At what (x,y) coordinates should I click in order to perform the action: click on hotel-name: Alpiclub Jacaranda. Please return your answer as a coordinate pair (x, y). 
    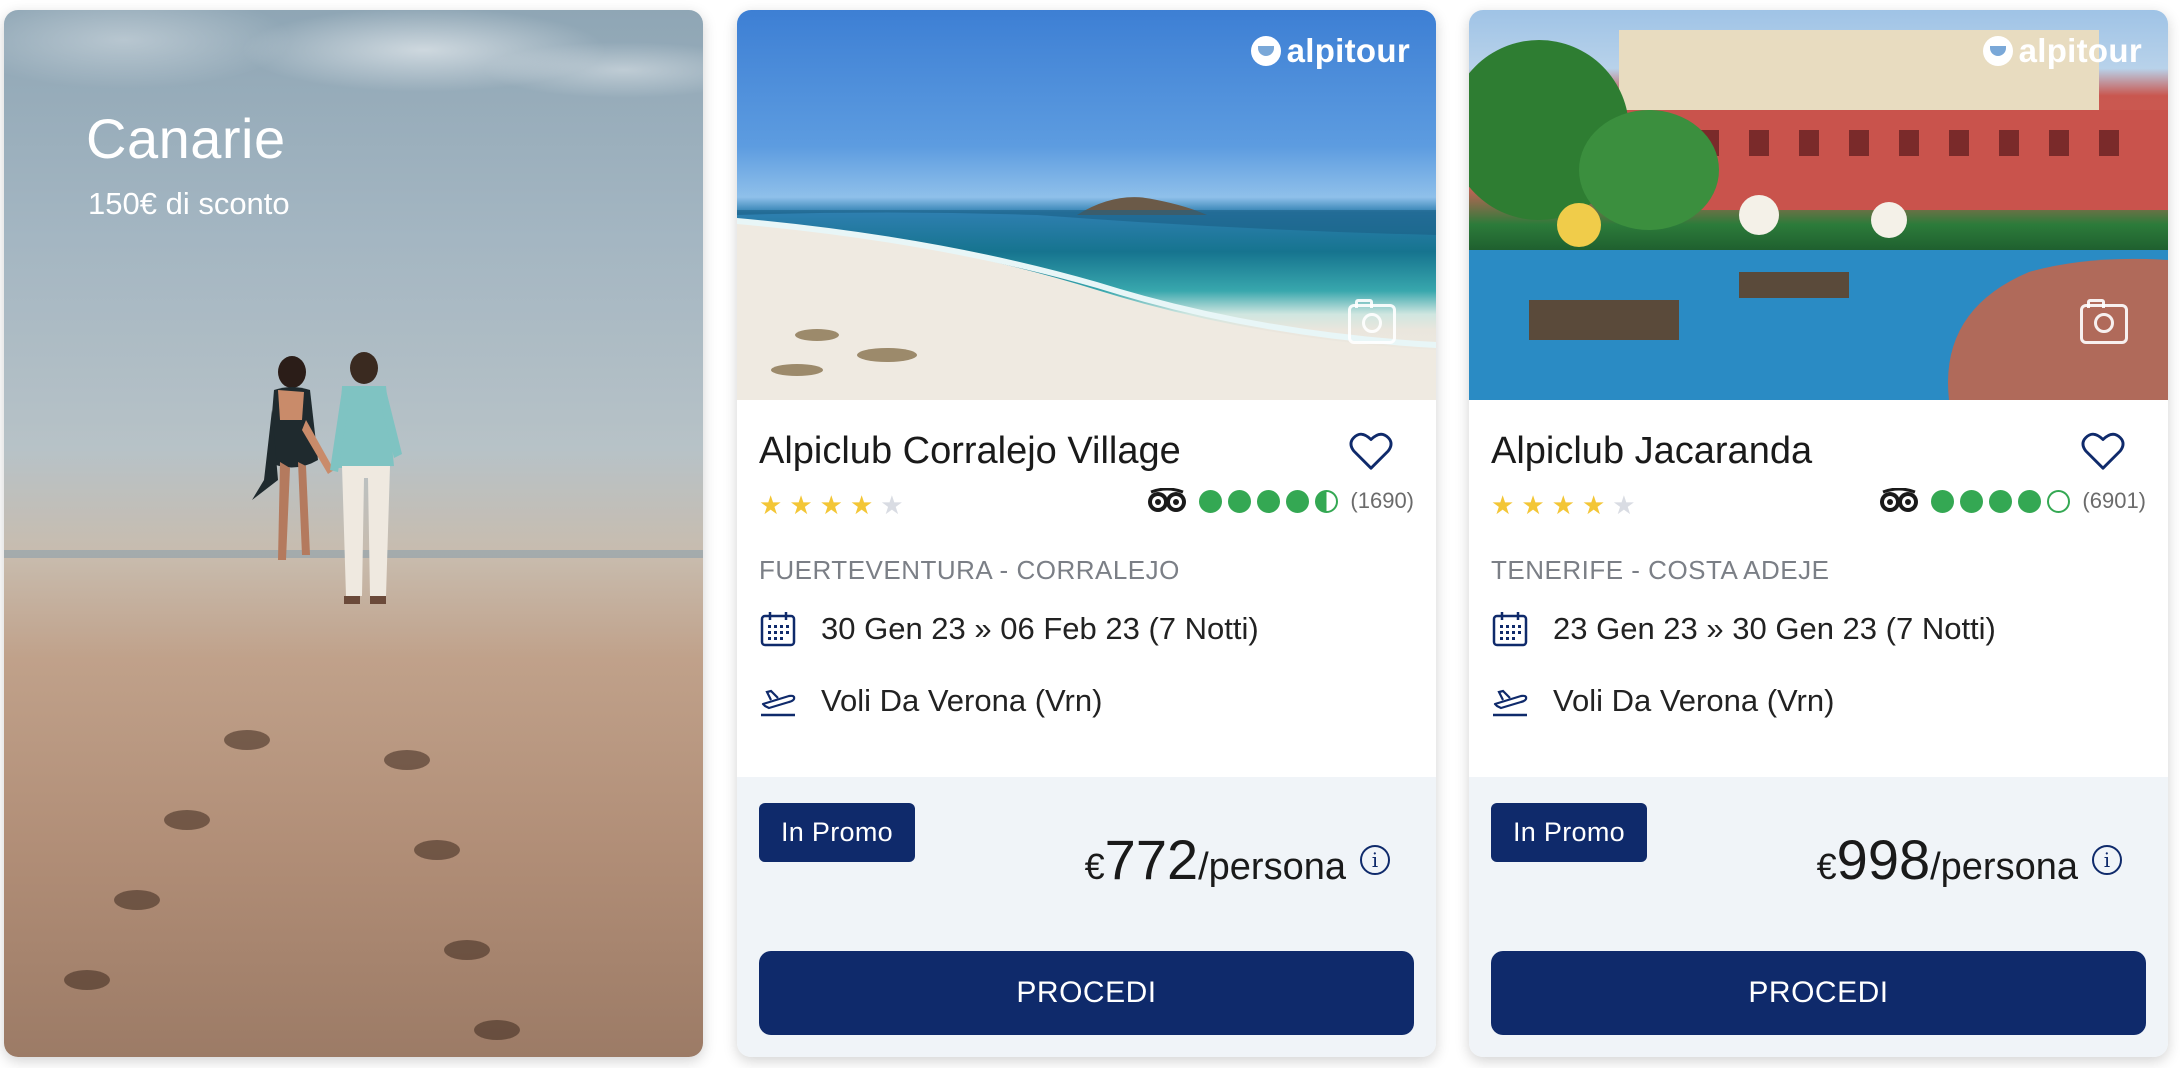
    Looking at the image, I should click on (1651, 451).